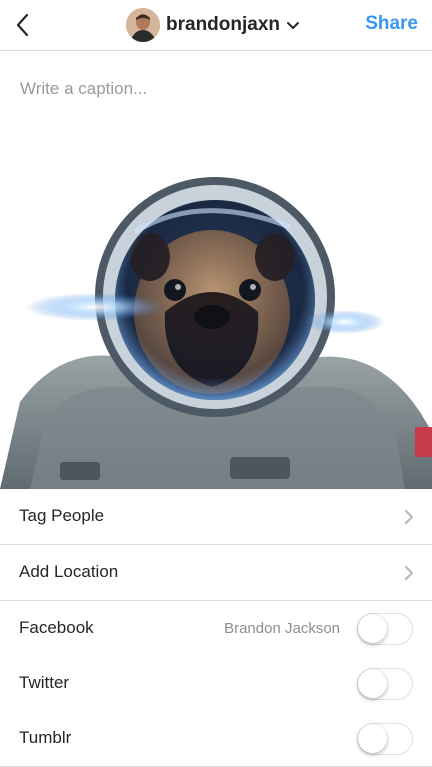 The image size is (432, 767). I want to click on account-username: brandonjaxn, so click(223, 24).